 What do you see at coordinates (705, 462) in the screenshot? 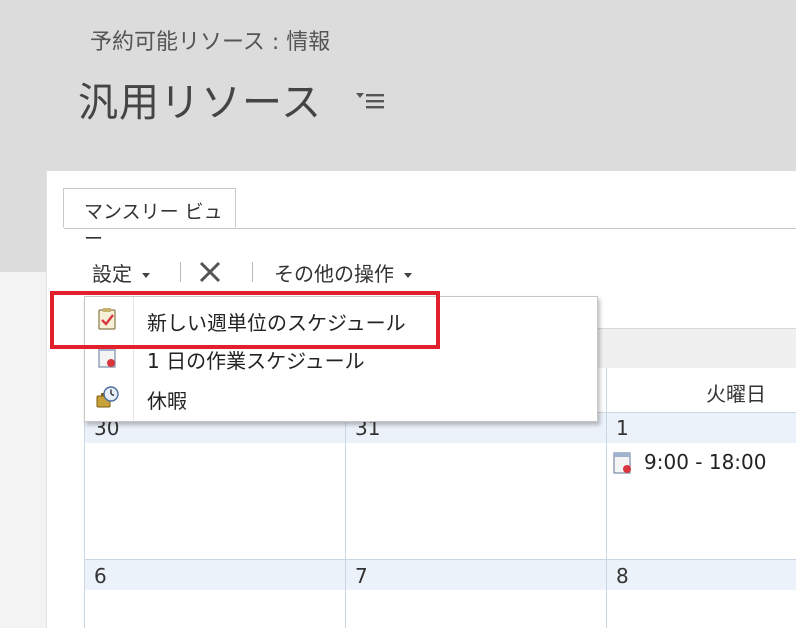
I see `schedule-entry-time: 9:00 - 18:00` at bounding box center [705, 462].